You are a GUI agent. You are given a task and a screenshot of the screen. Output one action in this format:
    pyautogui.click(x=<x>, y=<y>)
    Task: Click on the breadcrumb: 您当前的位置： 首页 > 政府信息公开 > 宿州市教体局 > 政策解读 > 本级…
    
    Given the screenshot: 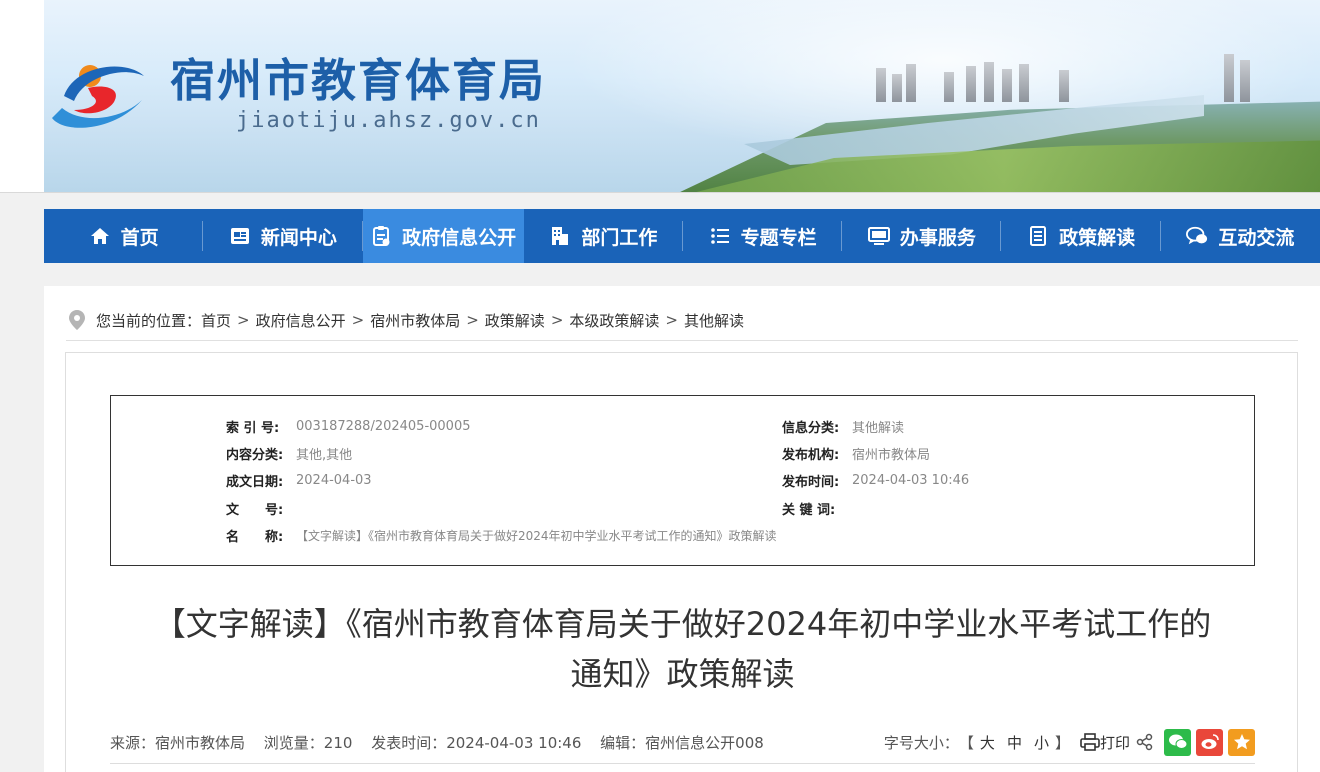 What is the action you would take?
    pyautogui.click(x=406, y=320)
    